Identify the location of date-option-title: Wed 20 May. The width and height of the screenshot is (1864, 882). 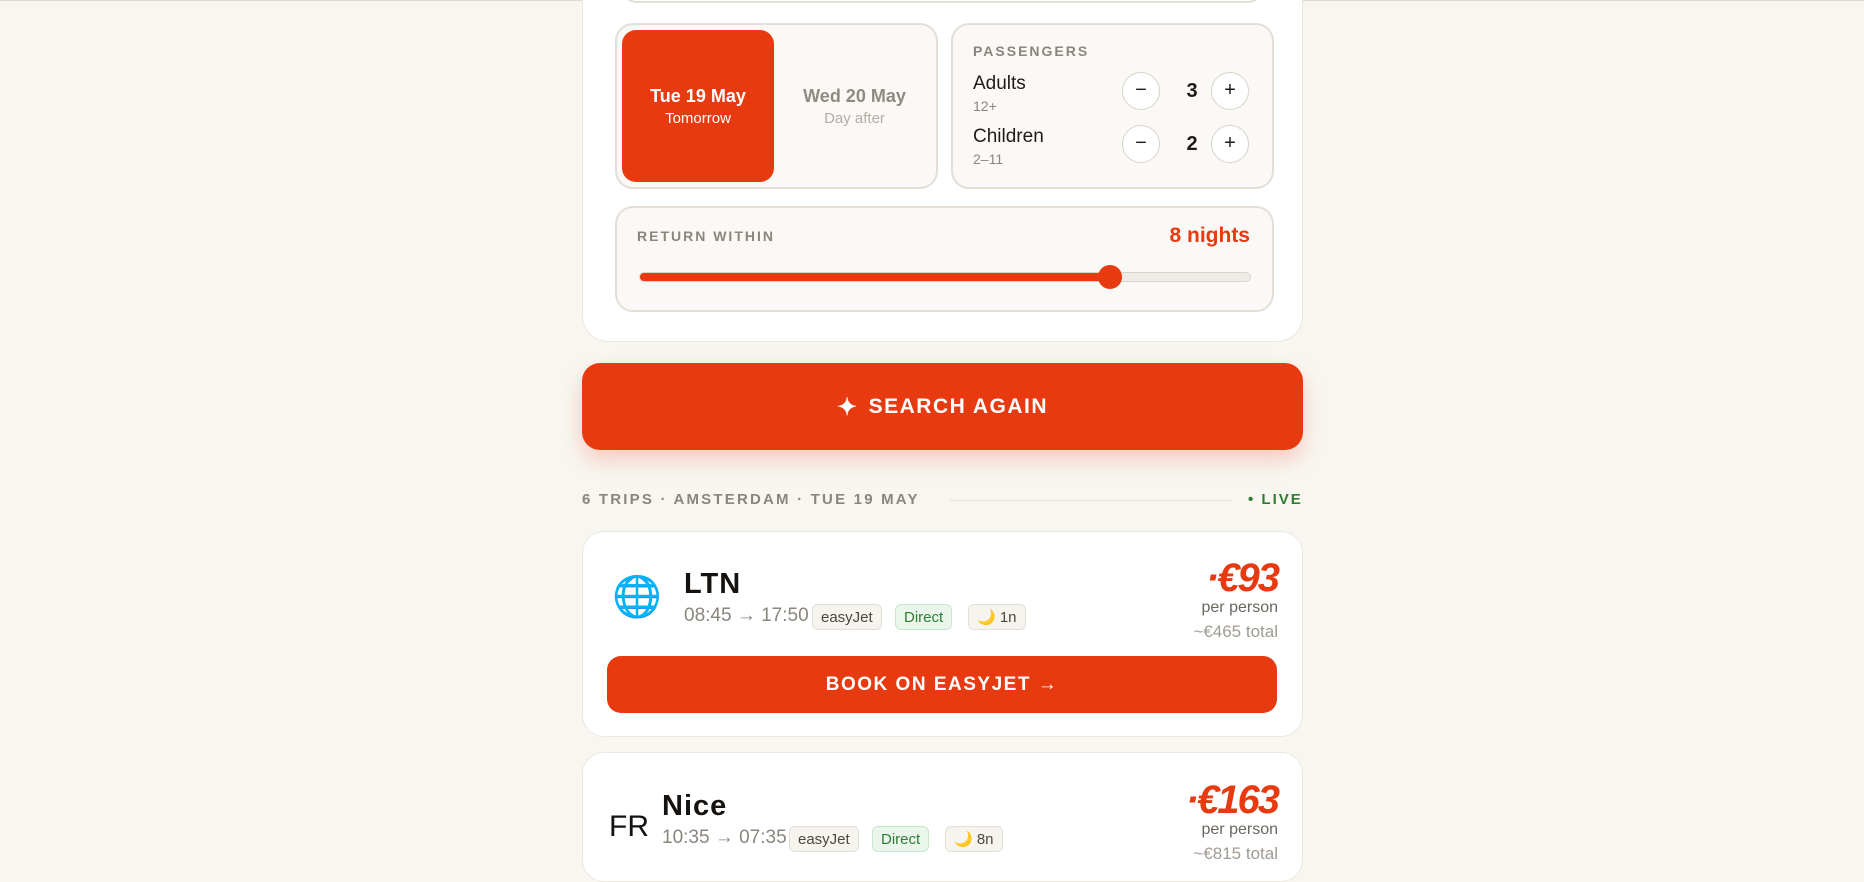
(854, 96).